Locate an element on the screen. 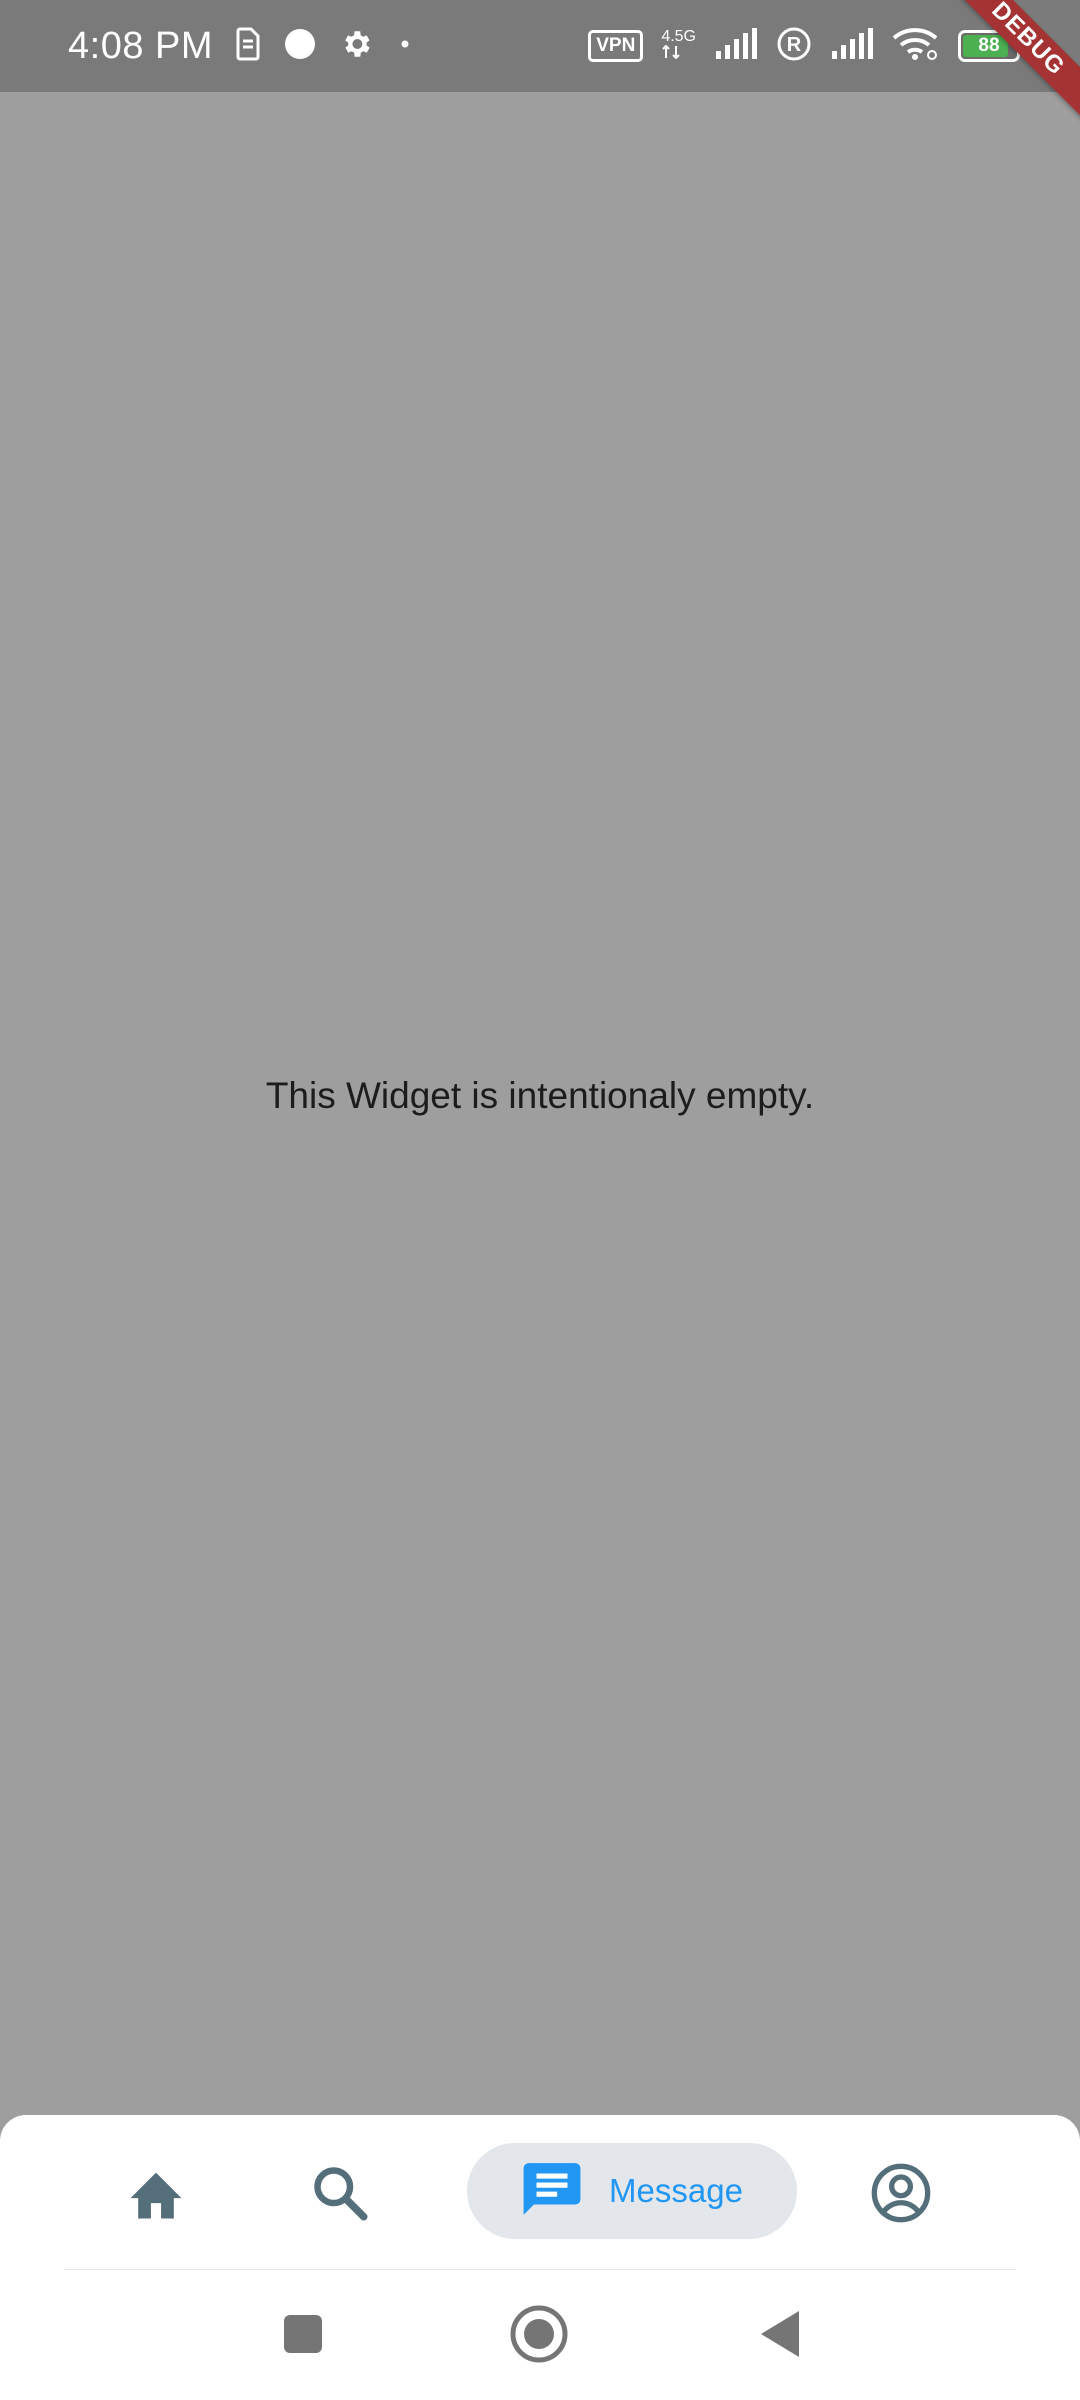  bottom-navigation-bar: Message is located at coordinates (540, 2192).